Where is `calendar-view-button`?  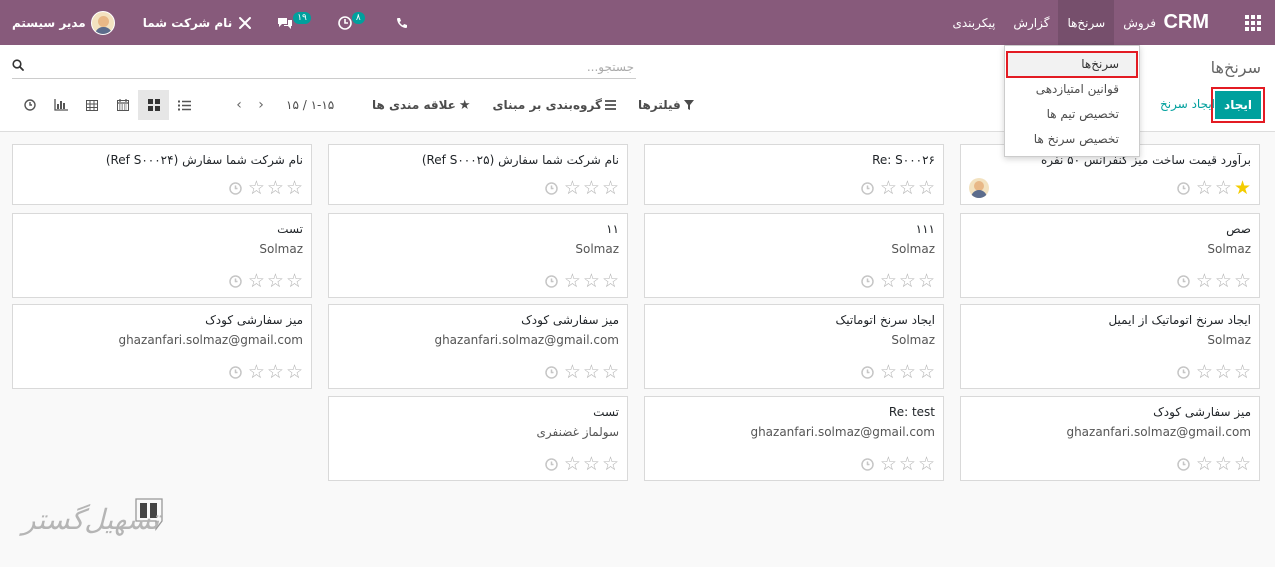 calendar-view-button is located at coordinates (122, 105).